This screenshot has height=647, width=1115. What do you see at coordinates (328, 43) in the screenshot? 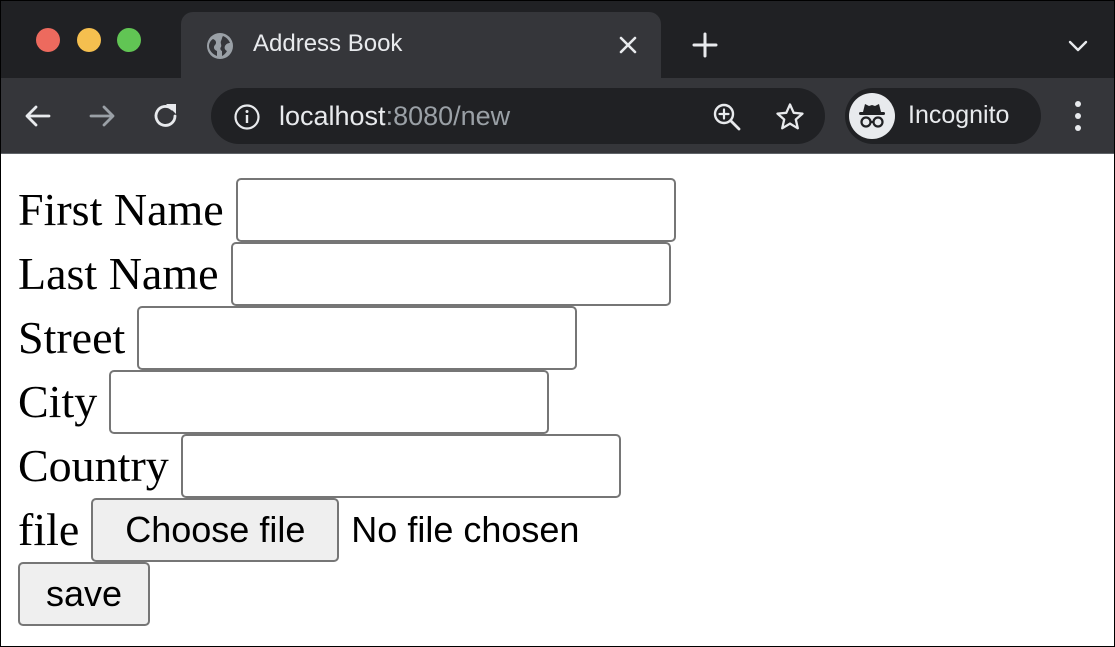
I see `tab-title: Address Book` at bounding box center [328, 43].